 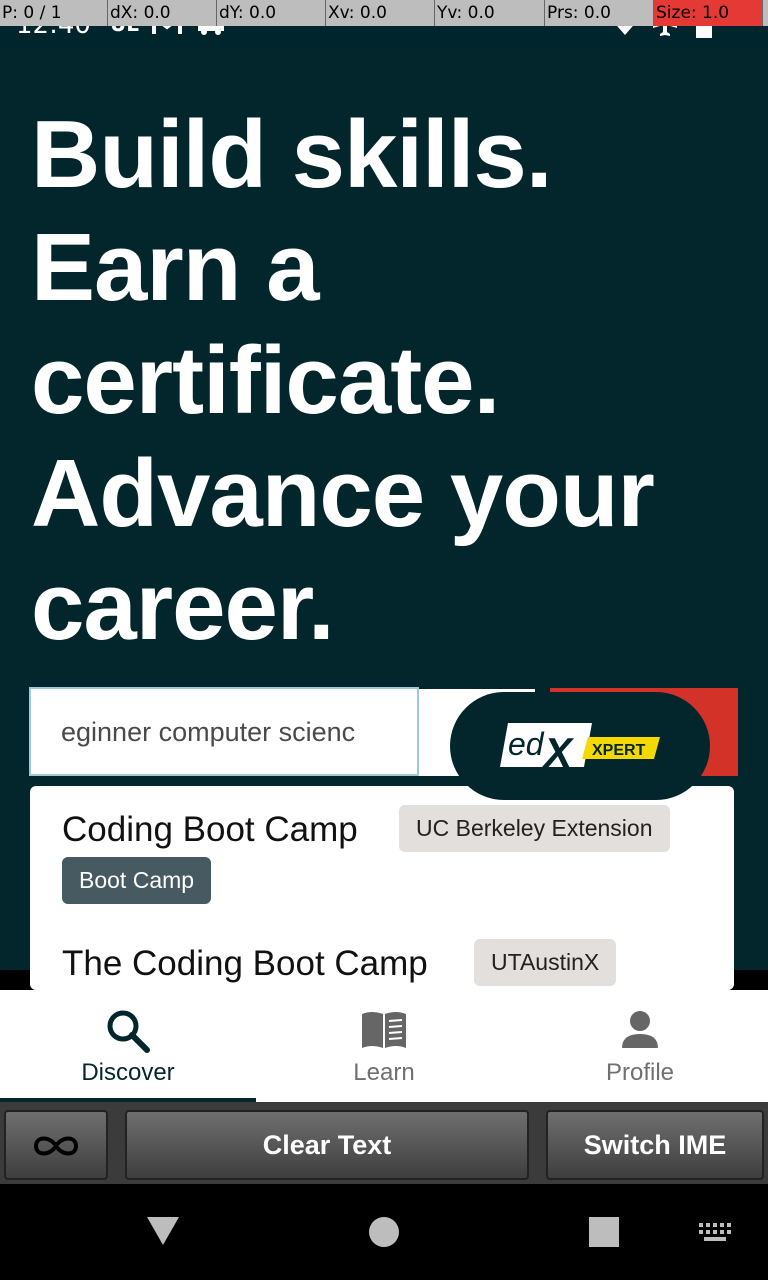 I want to click on svg-text: XPERT, so click(x=619, y=750).